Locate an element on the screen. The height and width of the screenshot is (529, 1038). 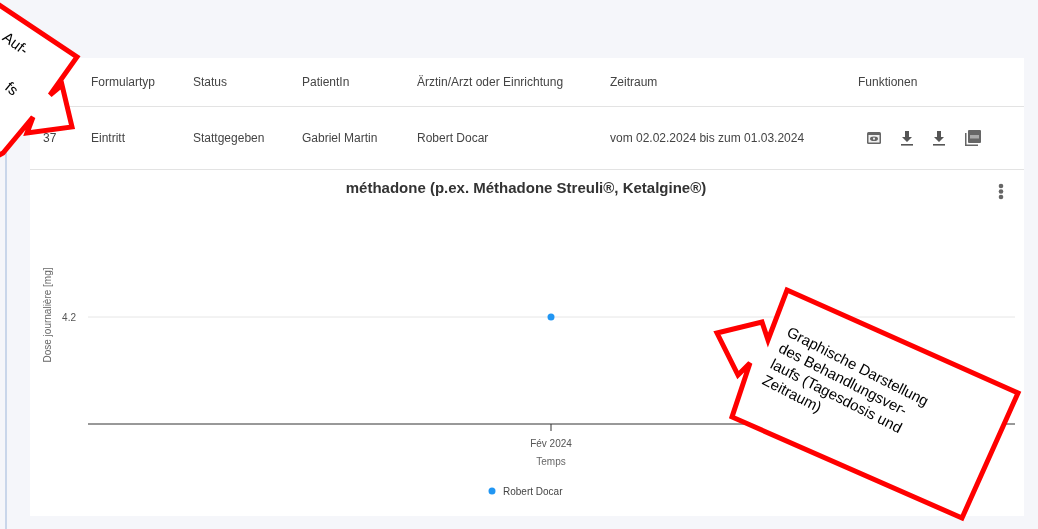
column-header: Status is located at coordinates (210, 82).